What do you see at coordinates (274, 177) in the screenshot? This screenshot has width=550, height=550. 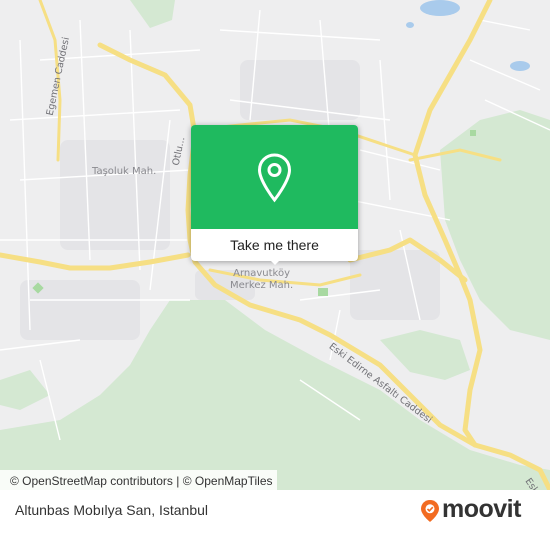 I see `popup-header` at bounding box center [274, 177].